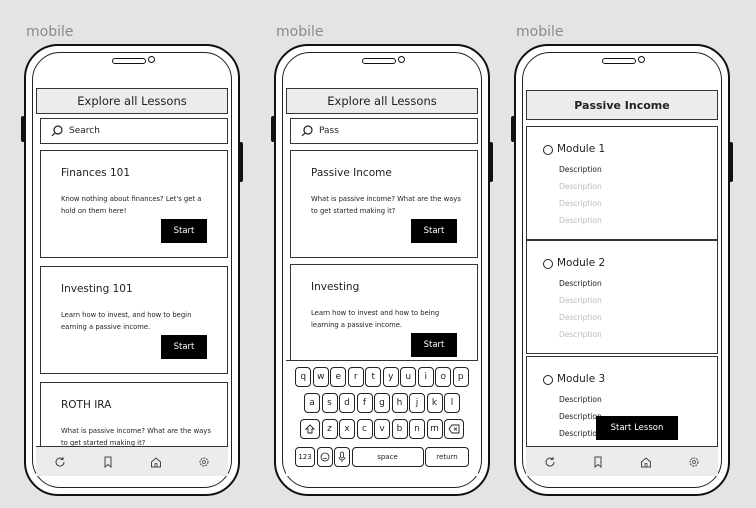  What do you see at coordinates (347, 429) in the screenshot?
I see `keyboard-key: x` at bounding box center [347, 429].